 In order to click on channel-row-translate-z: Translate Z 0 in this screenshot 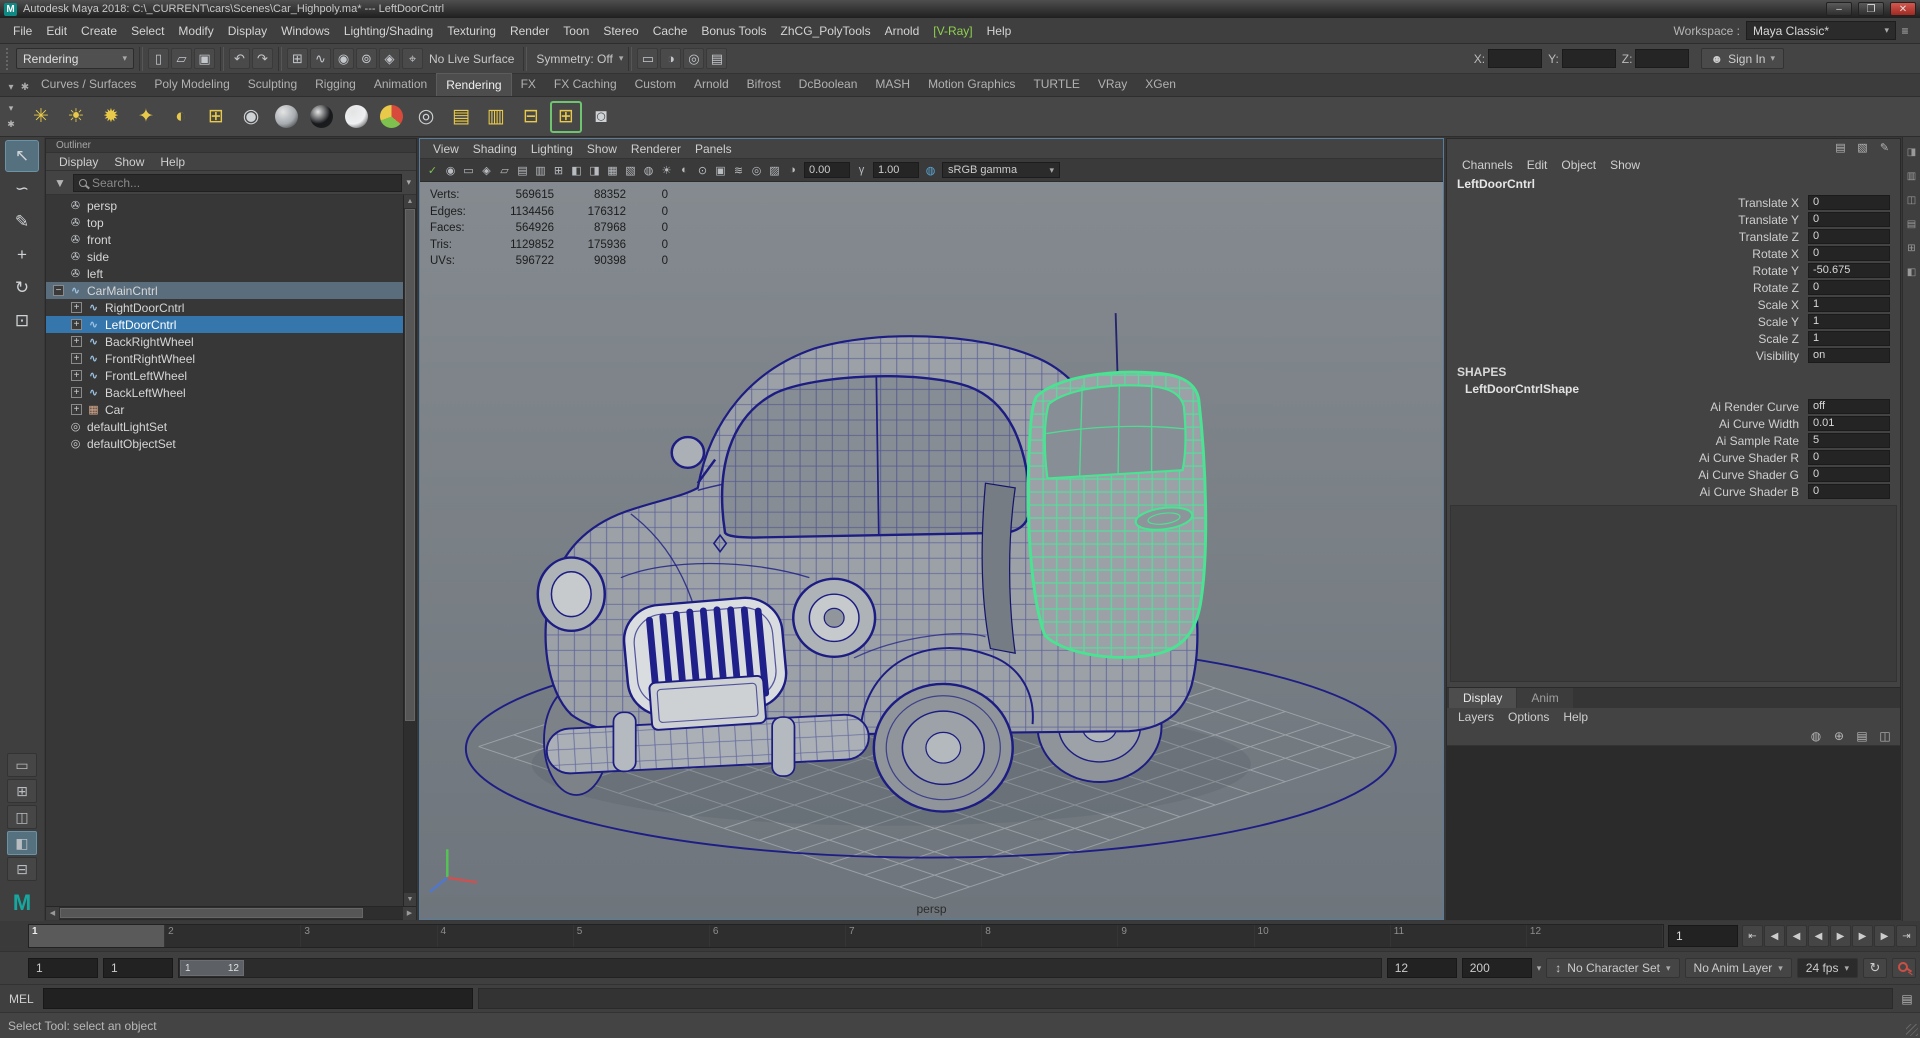, I will do `click(1673, 236)`.